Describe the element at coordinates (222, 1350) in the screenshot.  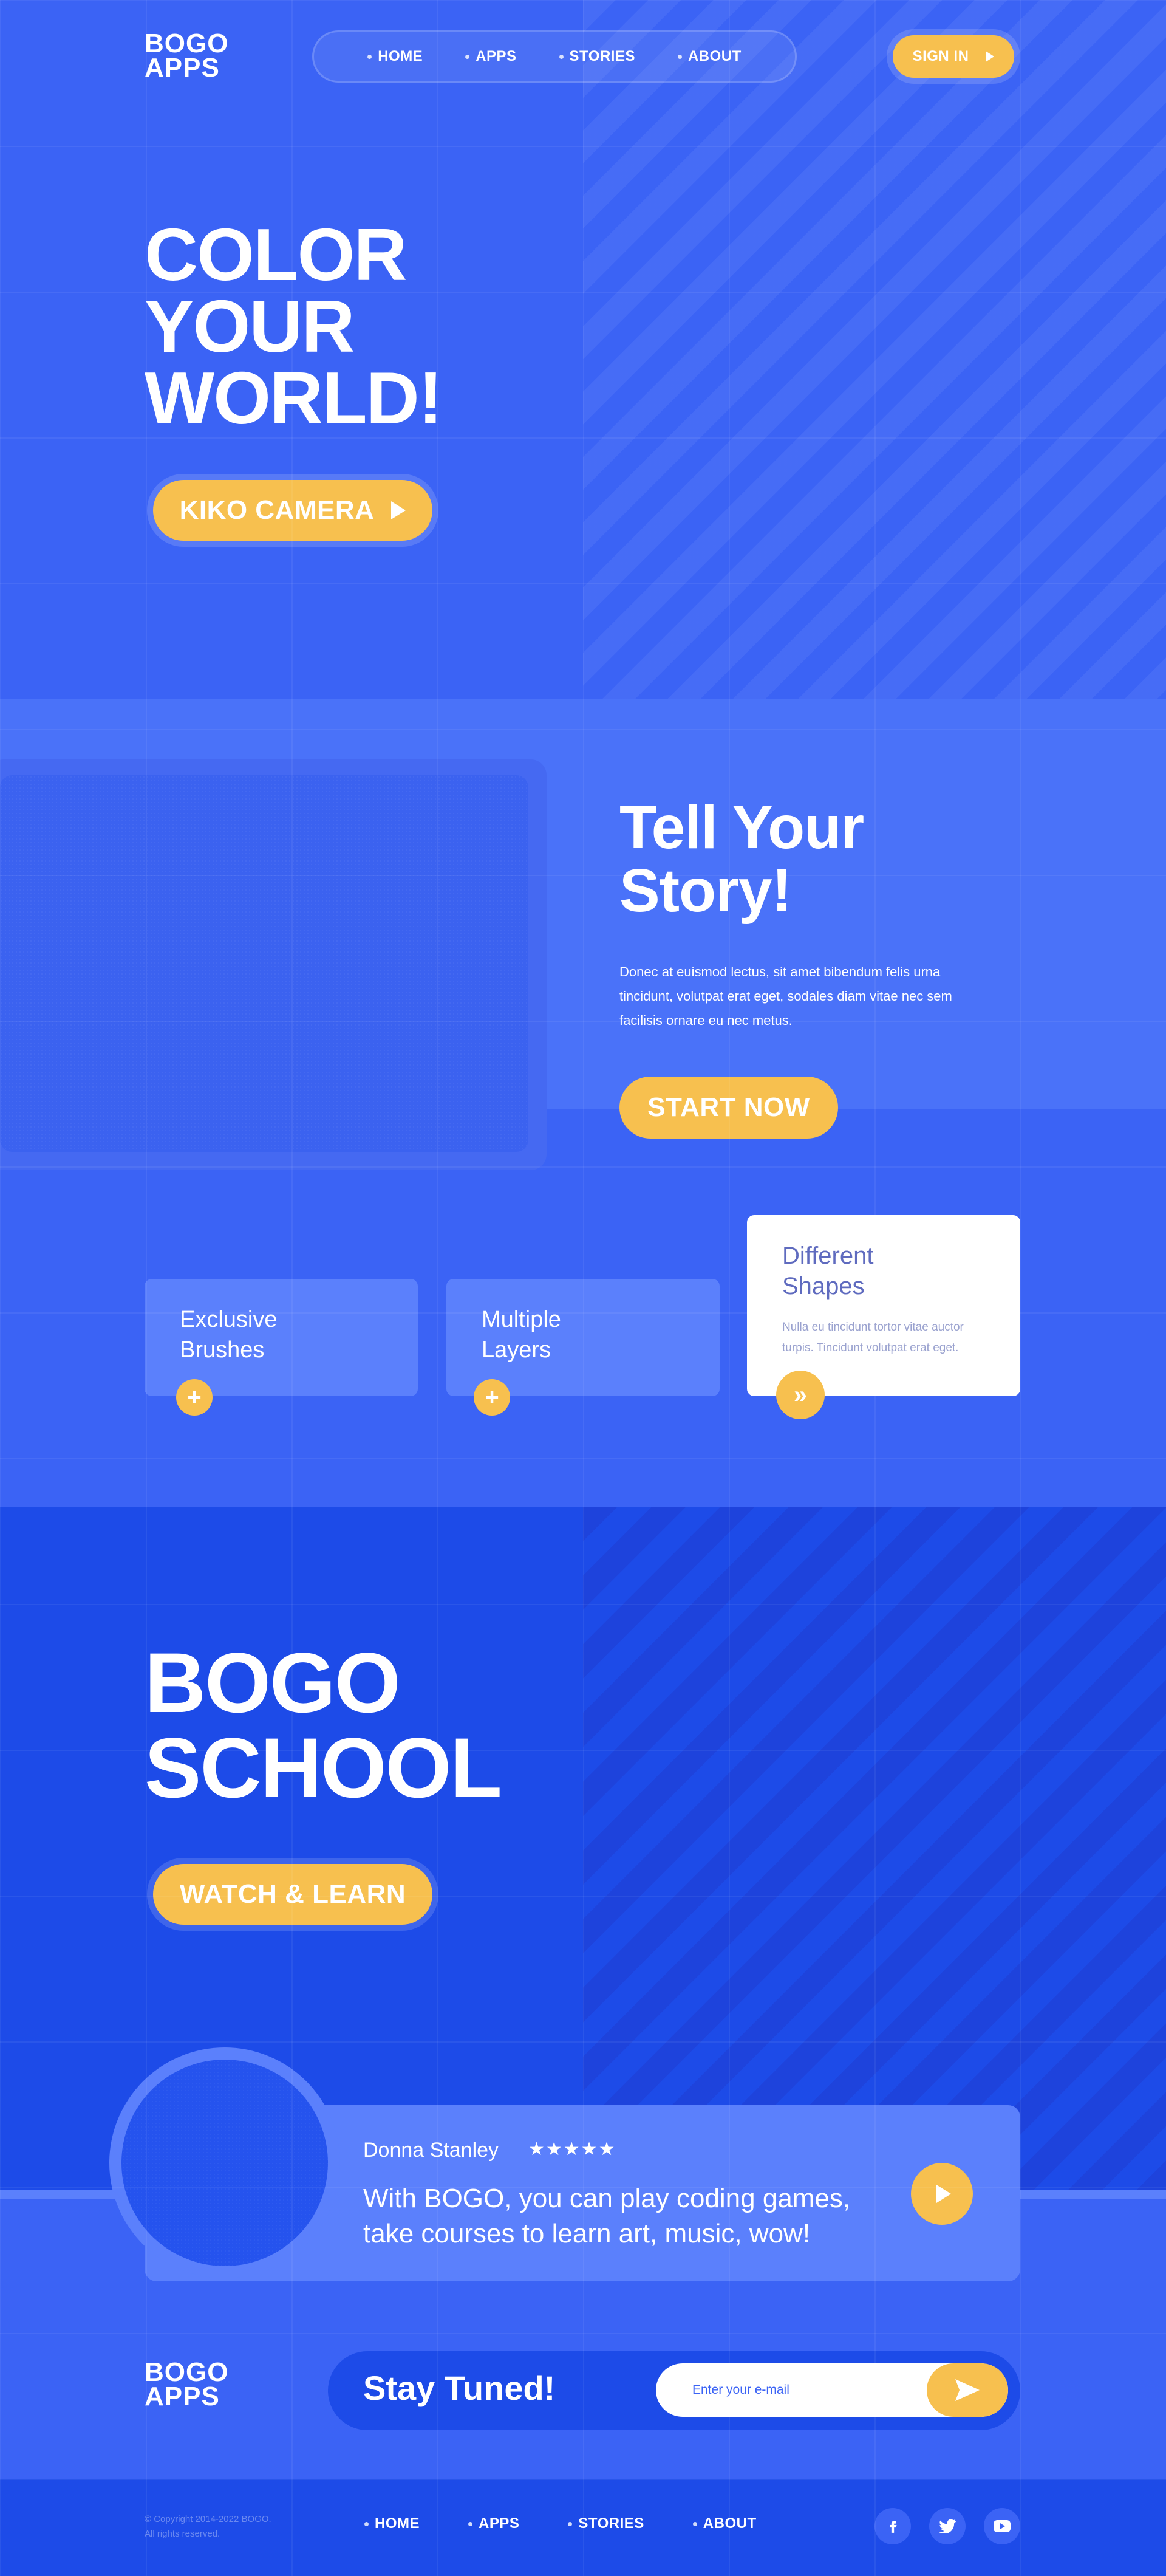
I see `feature-title-line2: Brushes` at that location.